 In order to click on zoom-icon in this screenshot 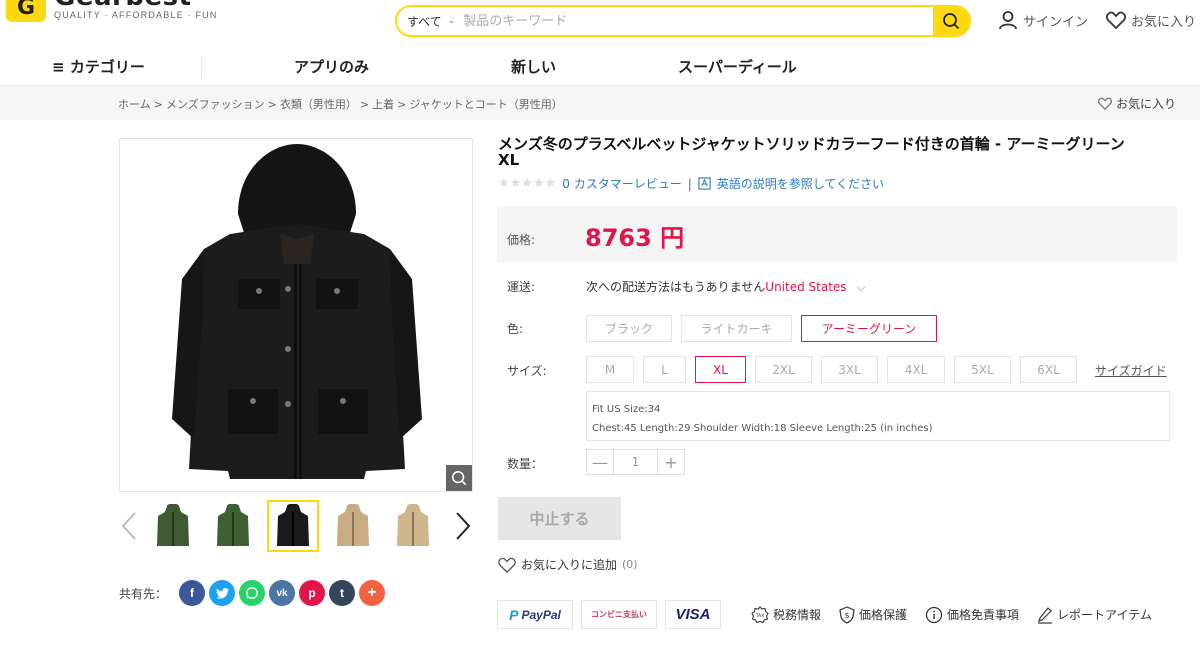, I will do `click(459, 478)`.